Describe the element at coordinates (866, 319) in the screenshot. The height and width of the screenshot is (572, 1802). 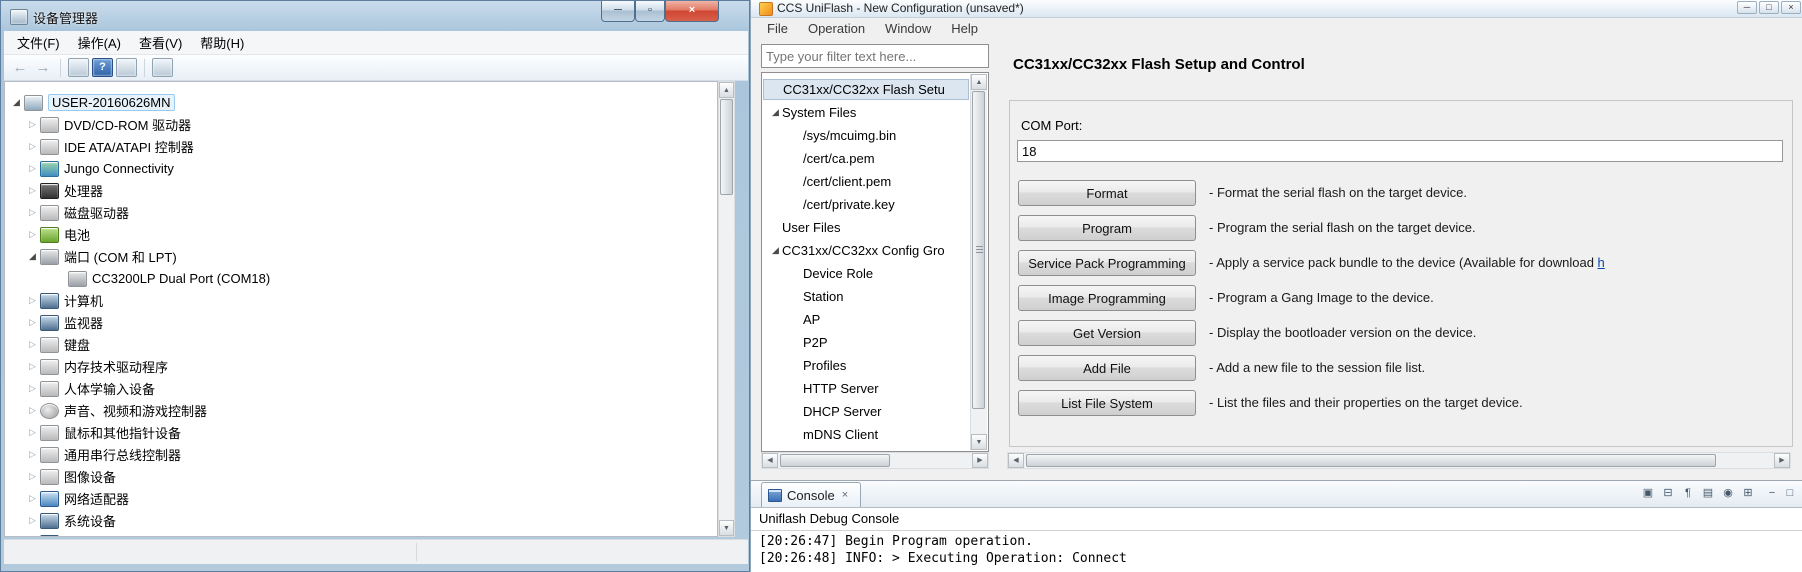
I see `tree-item-ap: AP` at that location.